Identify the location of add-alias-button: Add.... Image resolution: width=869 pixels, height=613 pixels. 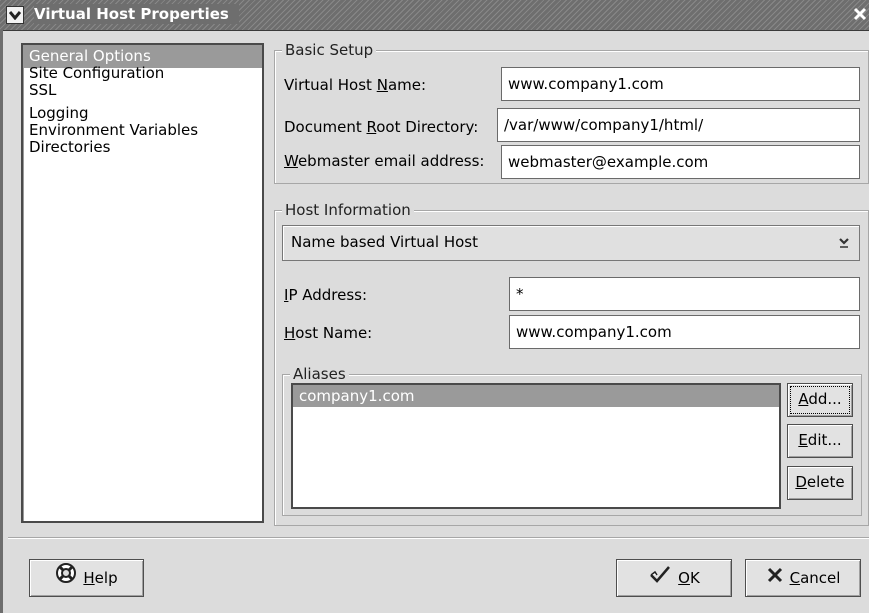
(820, 400).